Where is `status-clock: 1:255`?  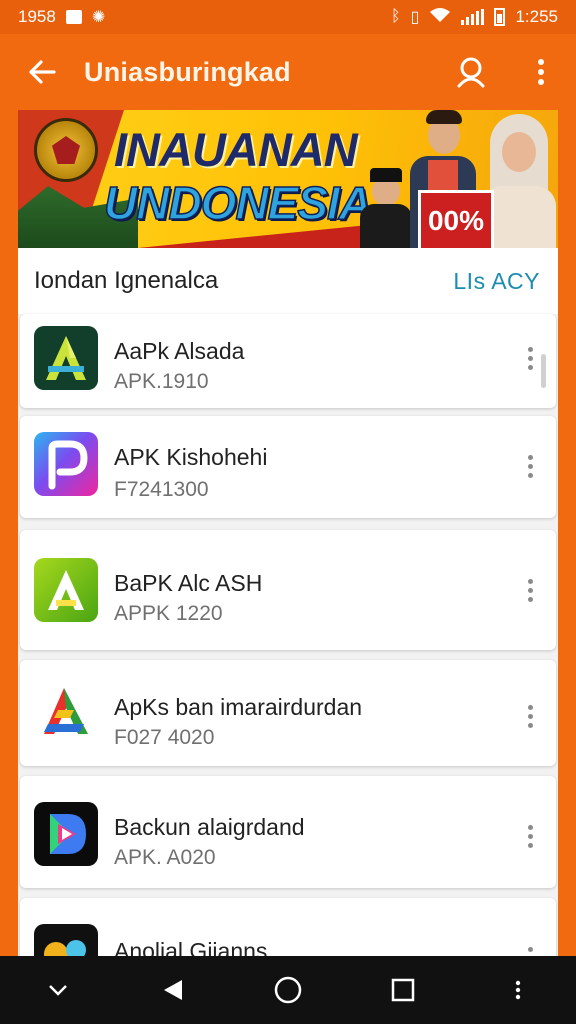
status-clock: 1:255 is located at coordinates (536, 16).